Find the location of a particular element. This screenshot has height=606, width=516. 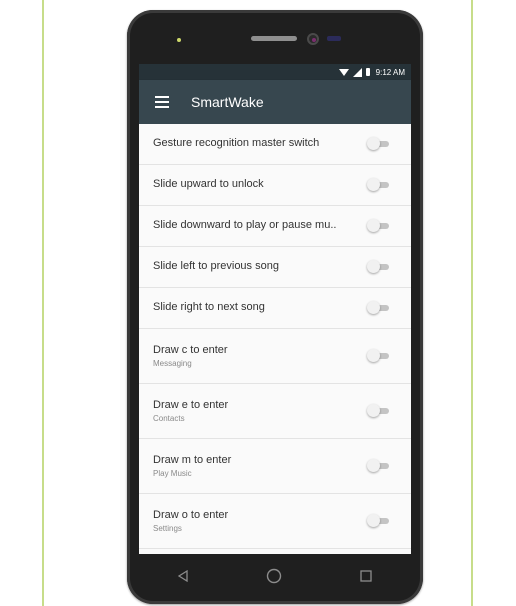

setting-gesture-master-switch: Gesture recognition master switch is located at coordinates (275, 144).